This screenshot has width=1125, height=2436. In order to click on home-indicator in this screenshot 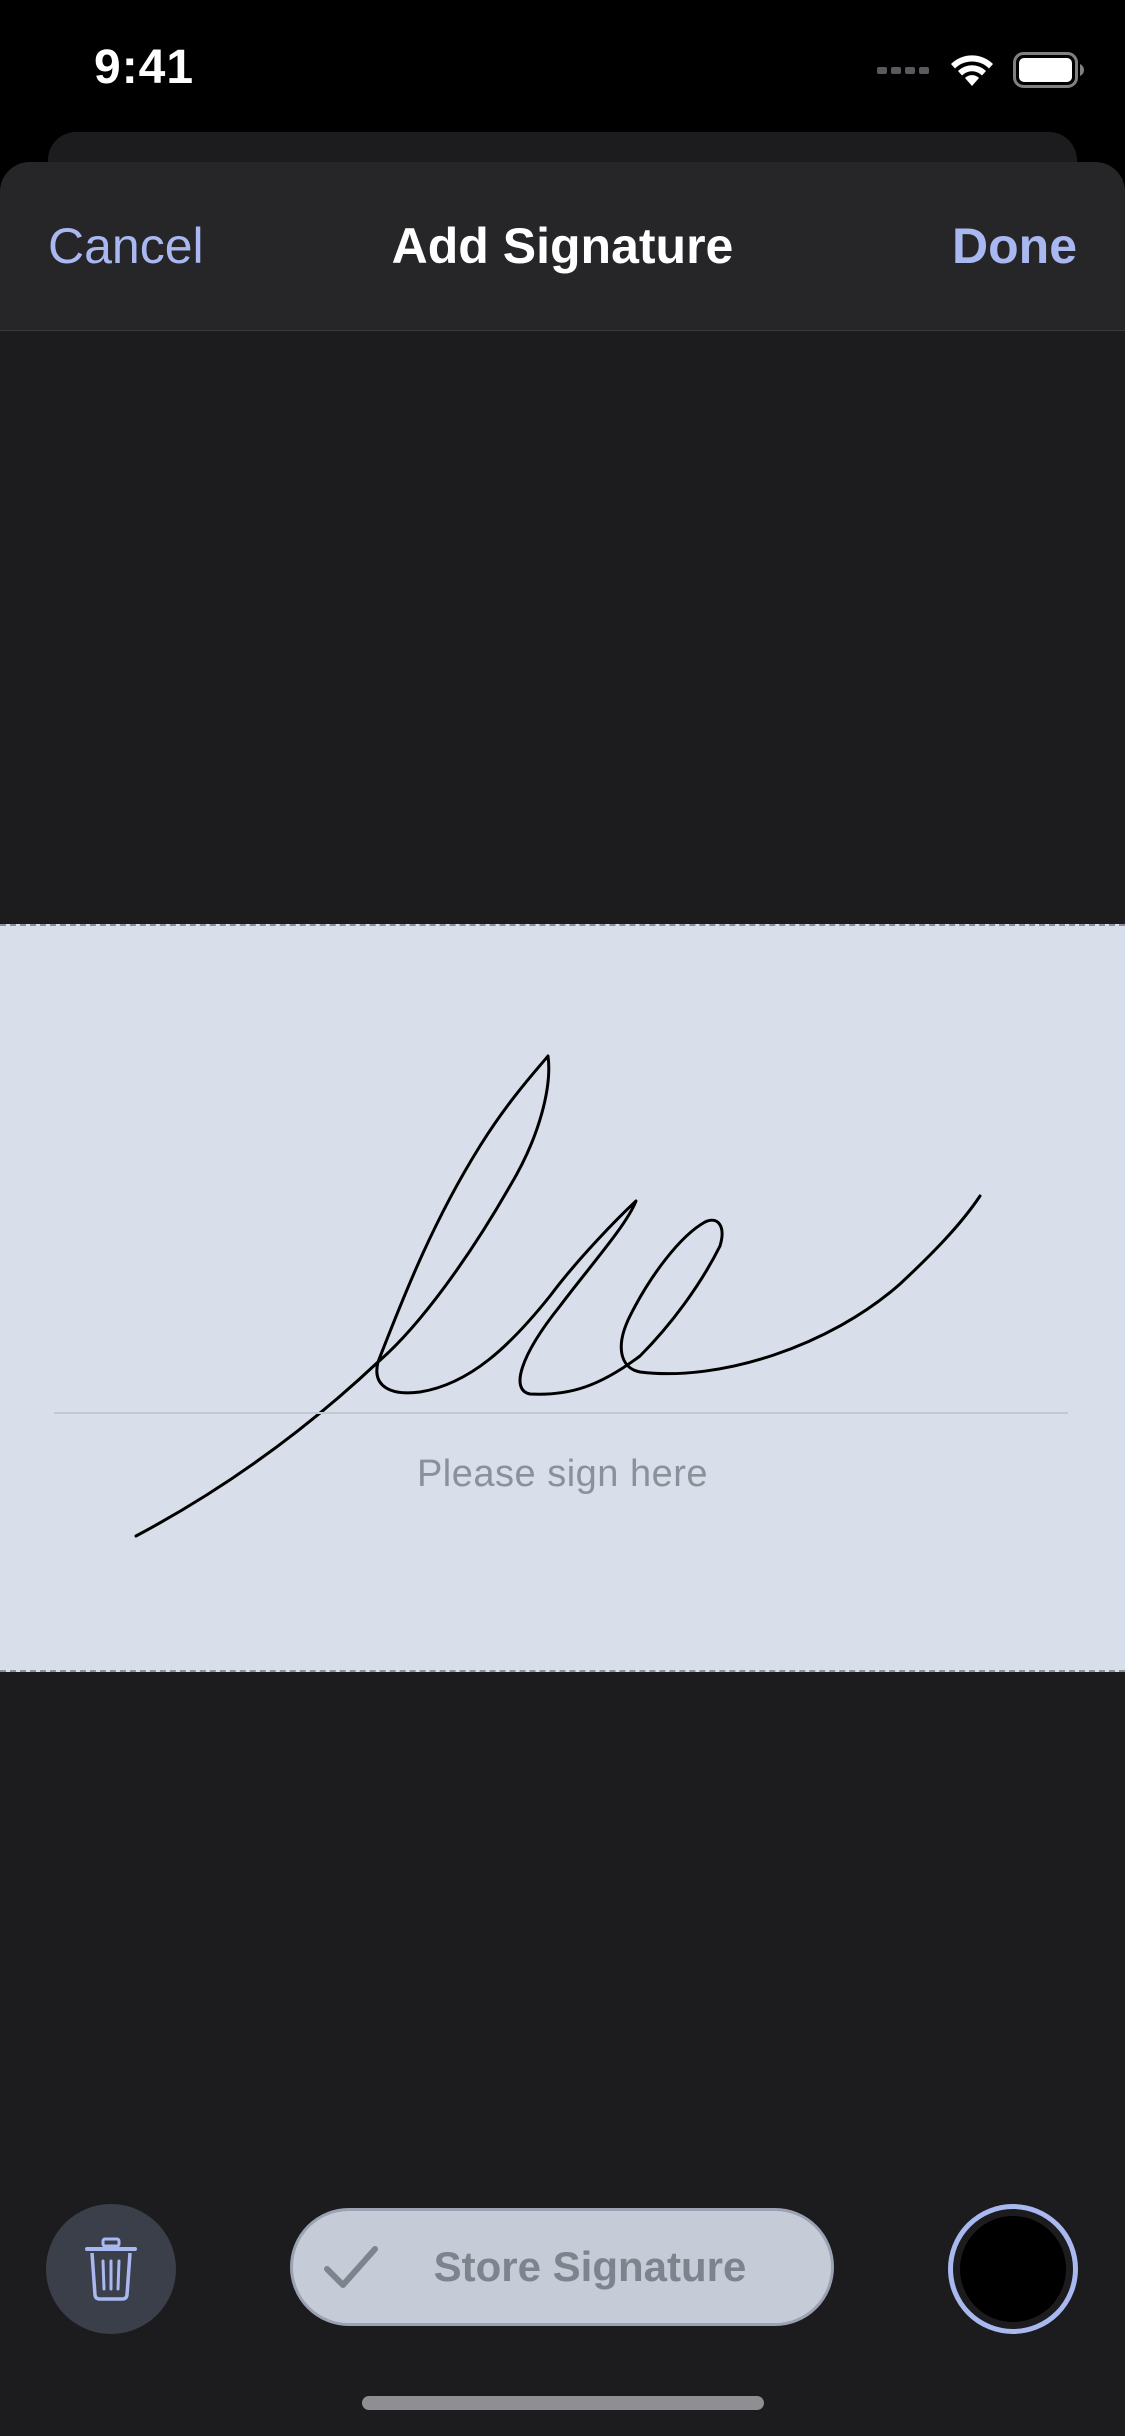, I will do `click(563, 2403)`.